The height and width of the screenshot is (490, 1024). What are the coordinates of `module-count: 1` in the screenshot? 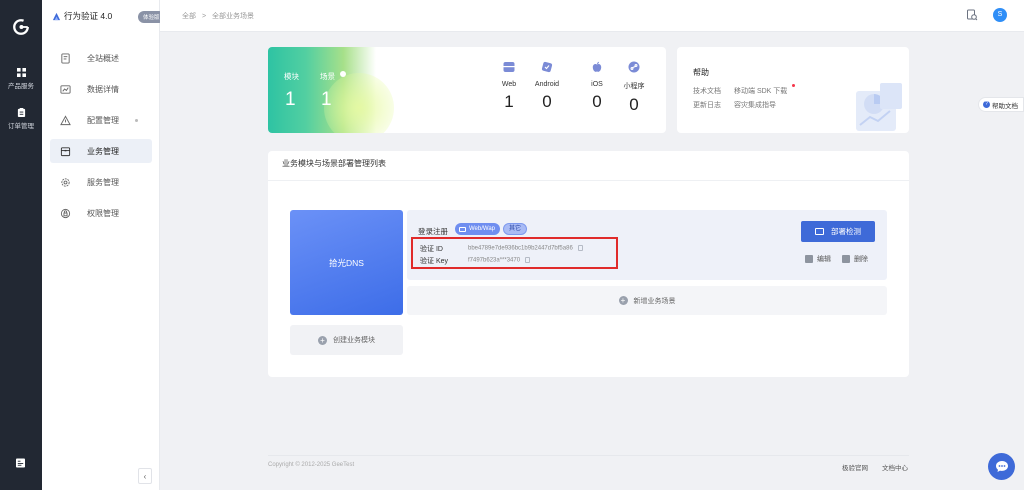 It's located at (290, 99).